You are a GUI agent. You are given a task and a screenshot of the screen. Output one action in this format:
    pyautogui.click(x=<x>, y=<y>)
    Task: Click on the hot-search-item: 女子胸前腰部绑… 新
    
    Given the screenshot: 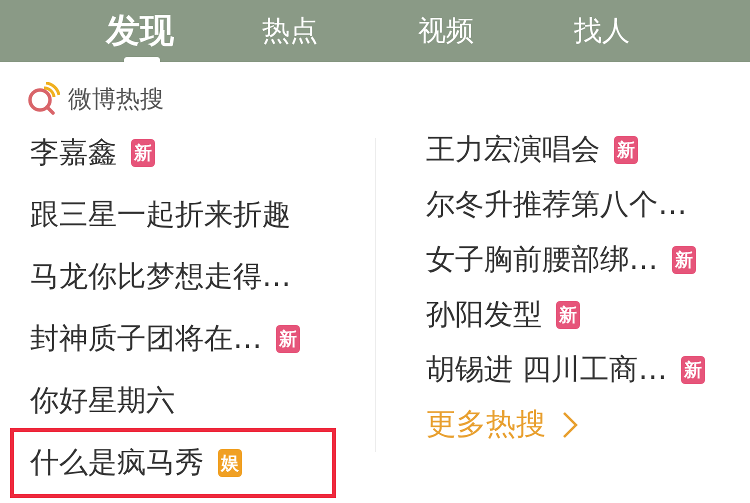 What is the action you would take?
    pyautogui.click(x=556, y=259)
    